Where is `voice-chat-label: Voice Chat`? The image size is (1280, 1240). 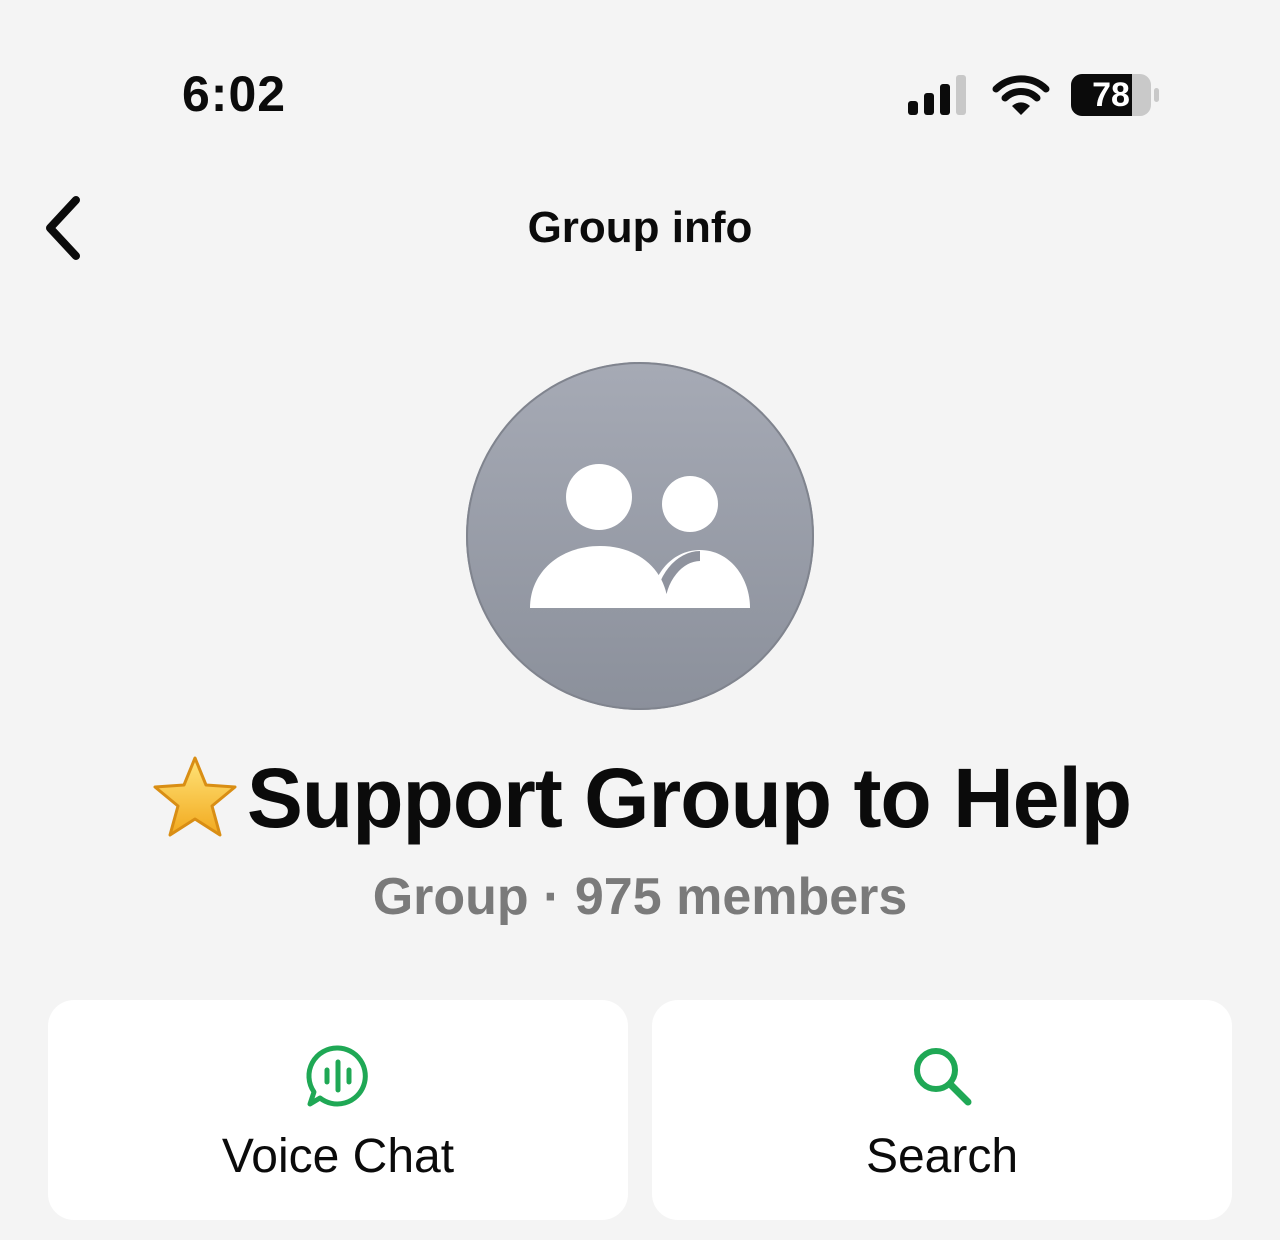 voice-chat-label: Voice Chat is located at coordinates (338, 1156).